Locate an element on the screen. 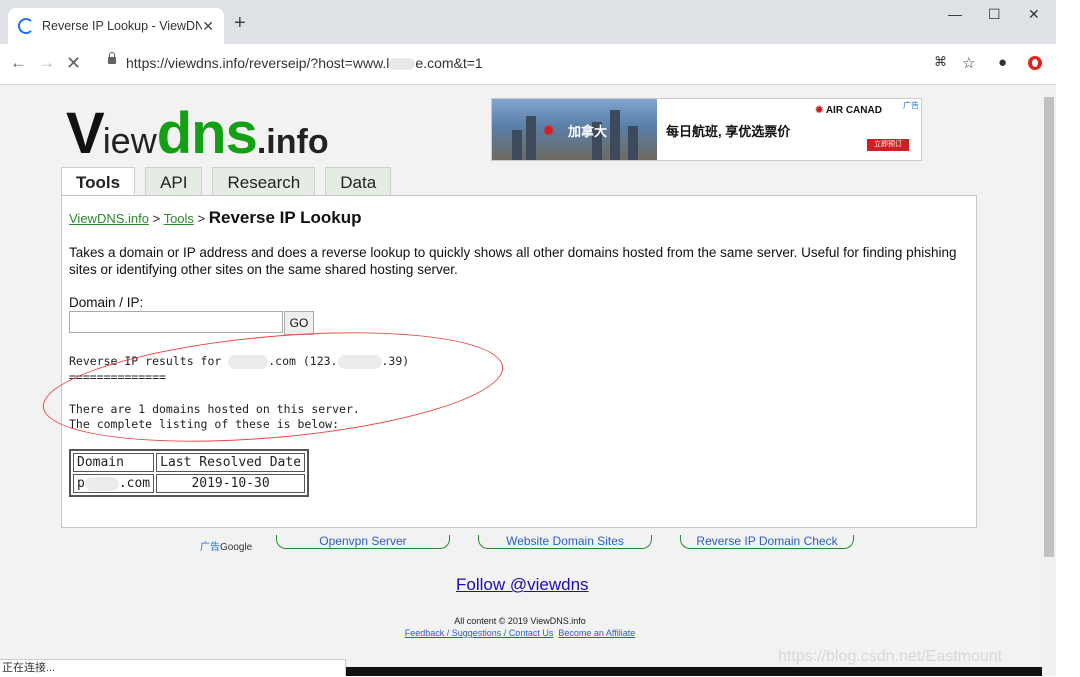  scrollbar is located at coordinates (1049, 380).